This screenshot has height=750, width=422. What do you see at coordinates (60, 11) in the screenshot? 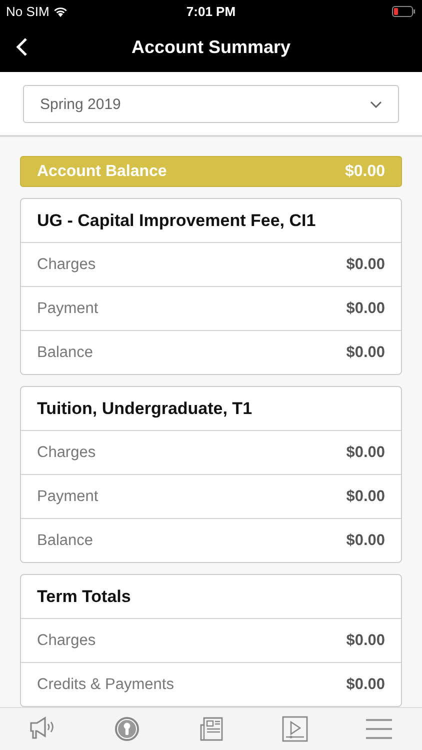
I see `wifi-icon` at bounding box center [60, 11].